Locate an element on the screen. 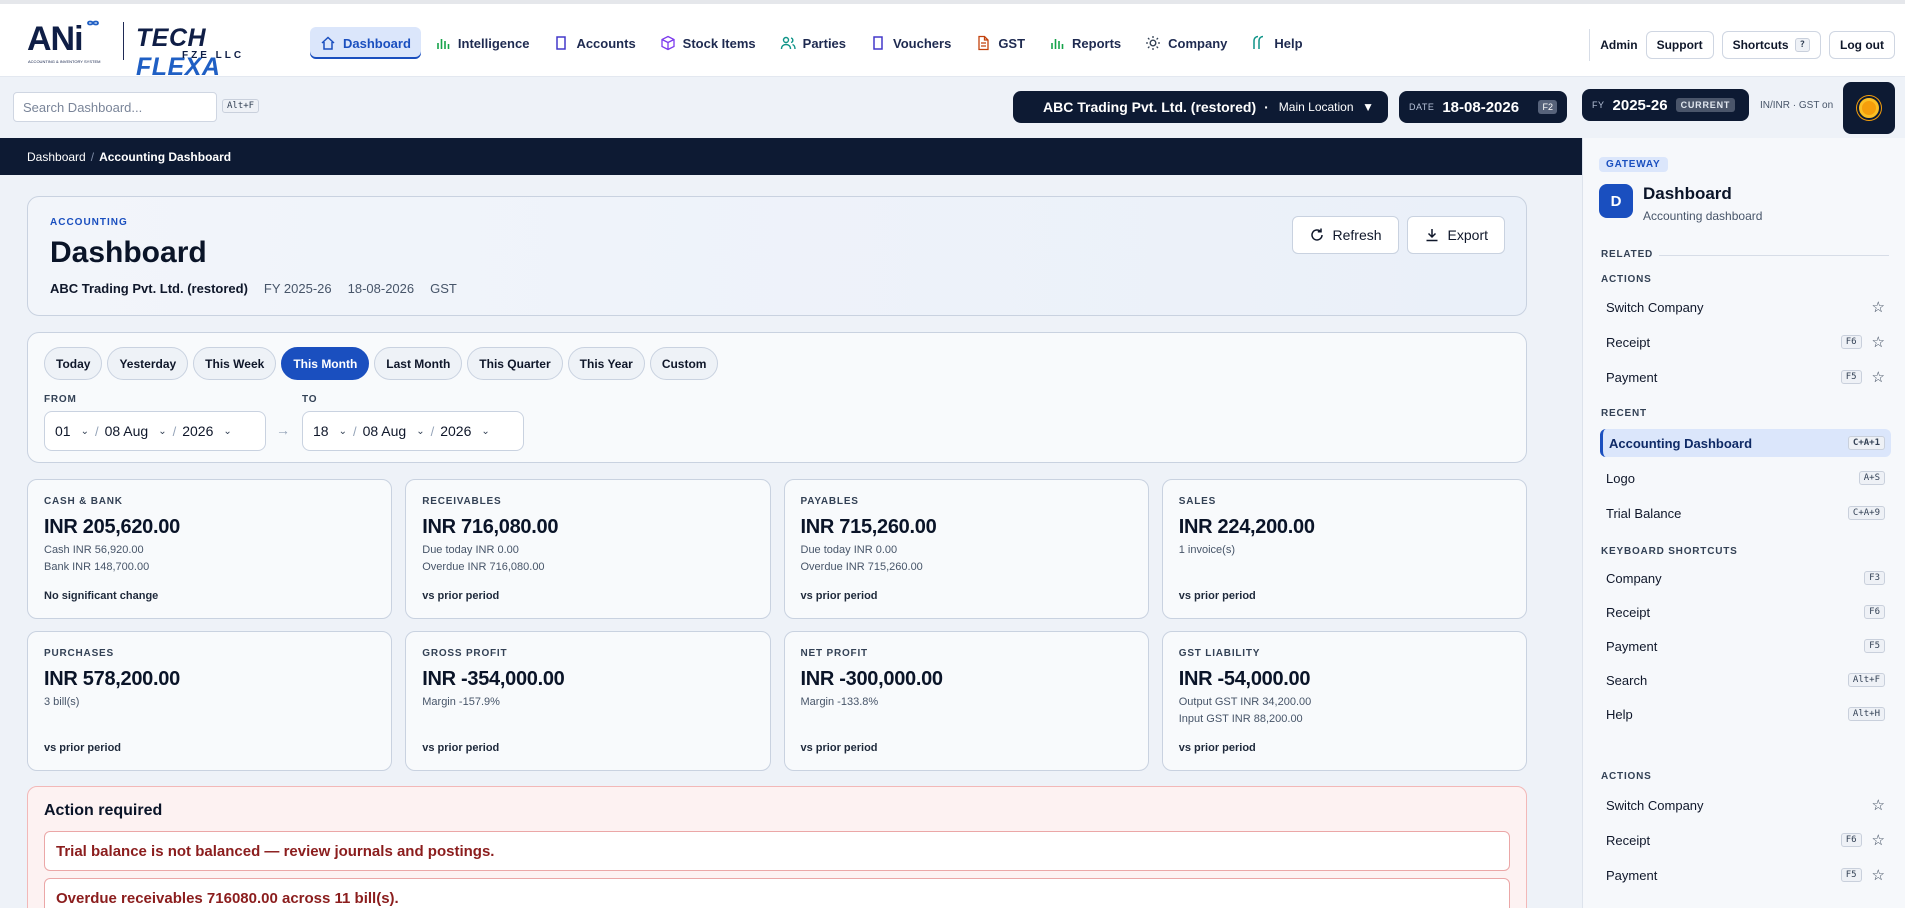 The image size is (1905, 908). period-pill-last-month: Last Month is located at coordinates (418, 363).